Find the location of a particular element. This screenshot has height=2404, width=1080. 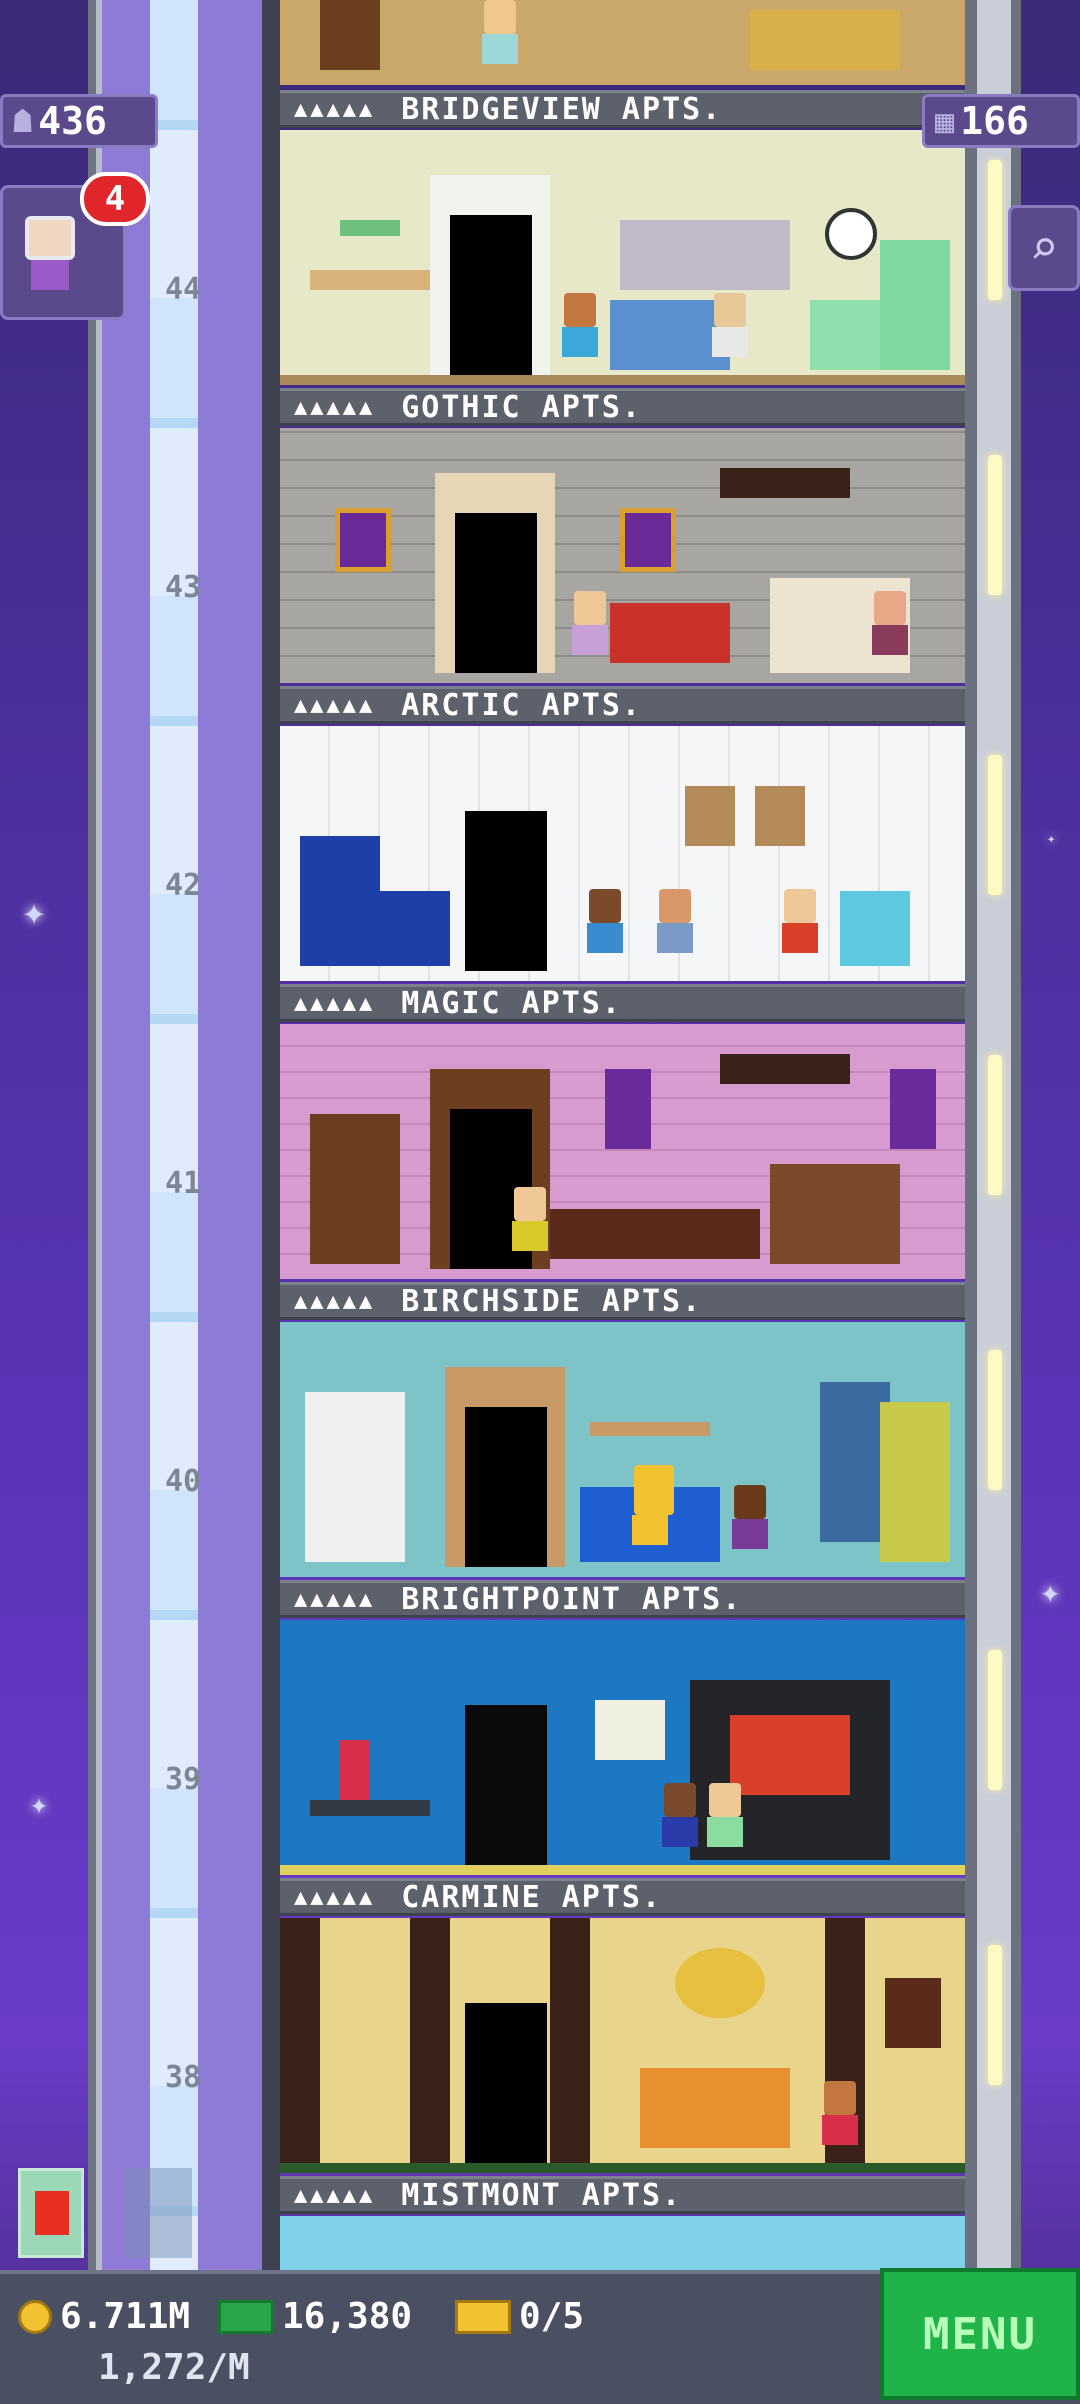

search-button: ⌕ is located at coordinates (1044, 248).